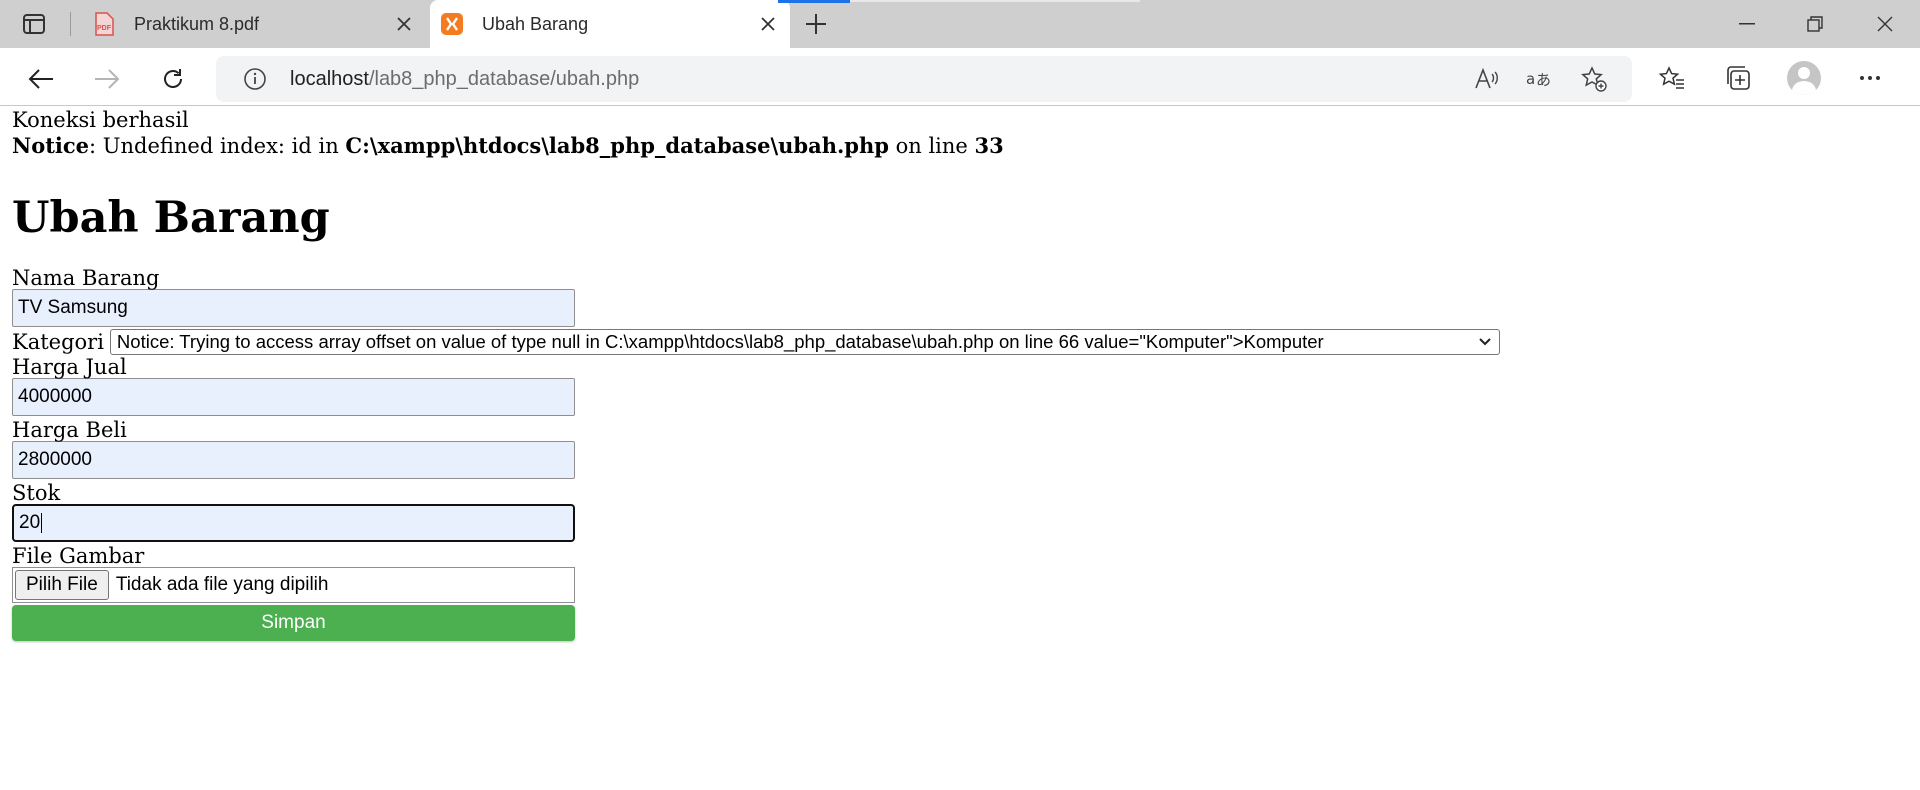 The height and width of the screenshot is (790, 1920). I want to click on file-gambar-input: Pilih File Tidak ada file yang dipilih, so click(293, 585).